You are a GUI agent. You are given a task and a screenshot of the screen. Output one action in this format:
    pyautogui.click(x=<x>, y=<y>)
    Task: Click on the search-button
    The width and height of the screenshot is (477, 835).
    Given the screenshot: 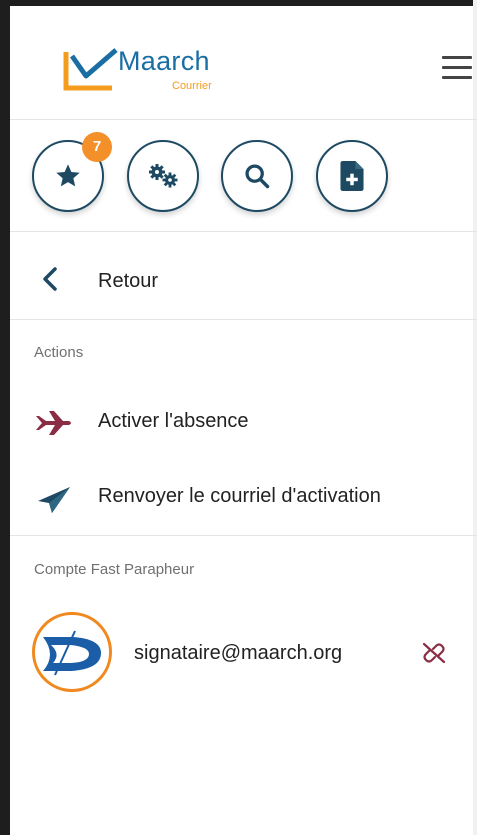 What is the action you would take?
    pyautogui.click(x=257, y=176)
    